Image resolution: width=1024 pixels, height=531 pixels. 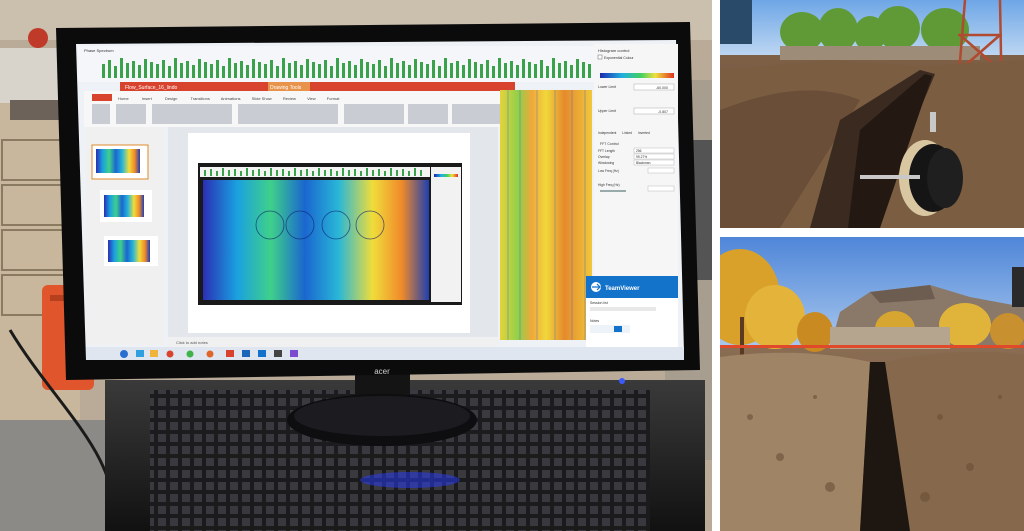 What do you see at coordinates (622, 289) in the screenshot?
I see `teamviewer-brand: TeamViewer` at bounding box center [622, 289].